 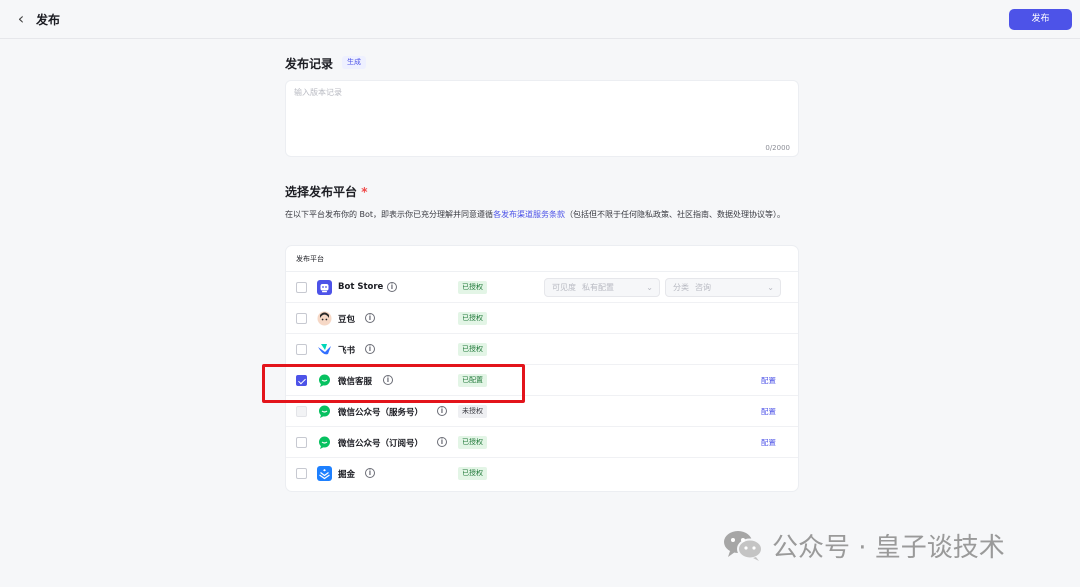 I want to click on doubao-icon, so click(x=324, y=318).